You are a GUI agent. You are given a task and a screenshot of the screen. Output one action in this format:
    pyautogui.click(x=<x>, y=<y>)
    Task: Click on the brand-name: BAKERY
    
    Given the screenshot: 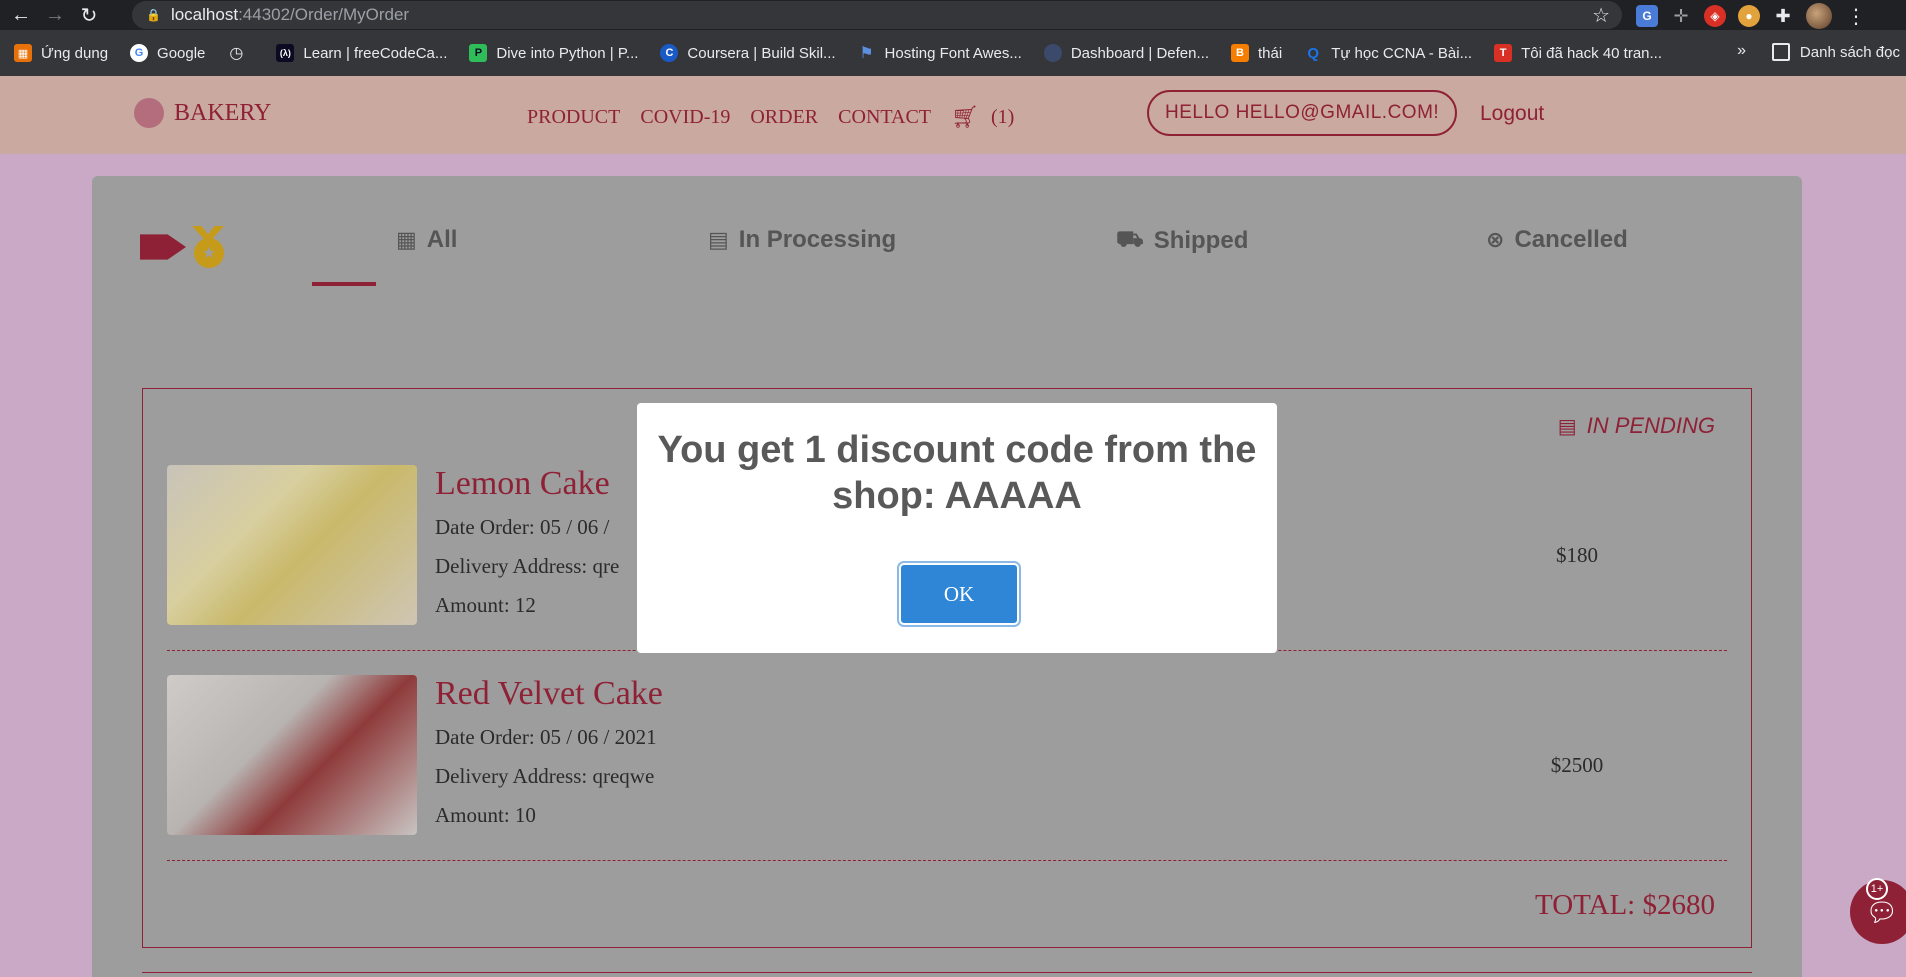 What is the action you would take?
    pyautogui.click(x=223, y=112)
    